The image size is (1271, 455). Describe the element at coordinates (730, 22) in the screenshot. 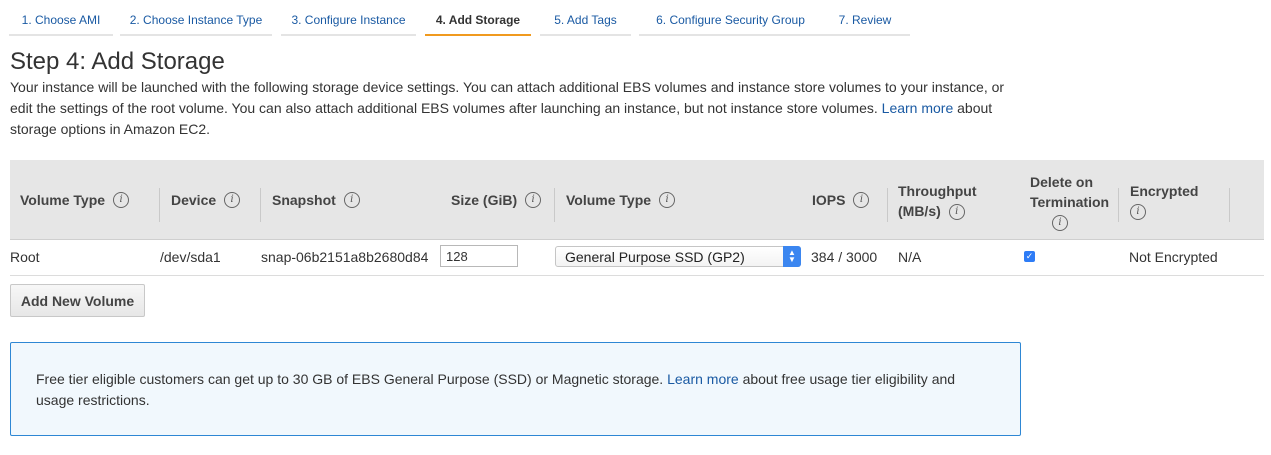

I see `step-configure-security-group: 6. Configure Security Group` at that location.